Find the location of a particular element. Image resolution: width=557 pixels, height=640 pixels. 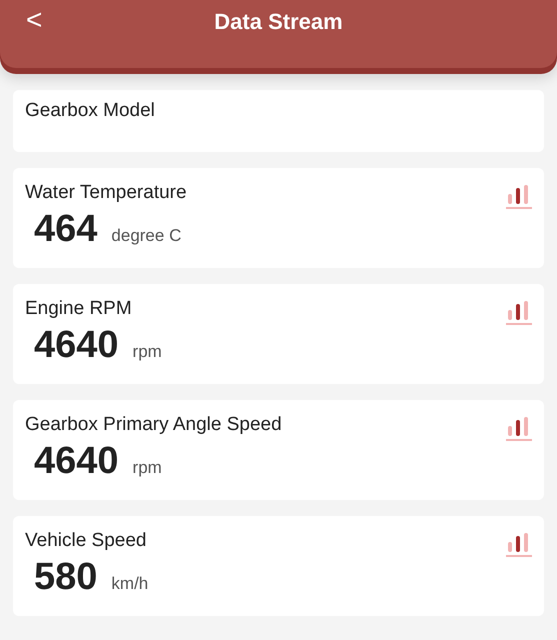

reading-value: 580 is located at coordinates (66, 577).